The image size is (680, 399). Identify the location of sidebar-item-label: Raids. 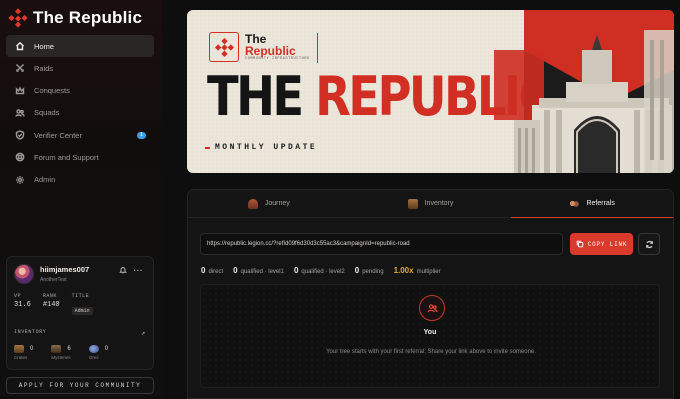
(44, 68).